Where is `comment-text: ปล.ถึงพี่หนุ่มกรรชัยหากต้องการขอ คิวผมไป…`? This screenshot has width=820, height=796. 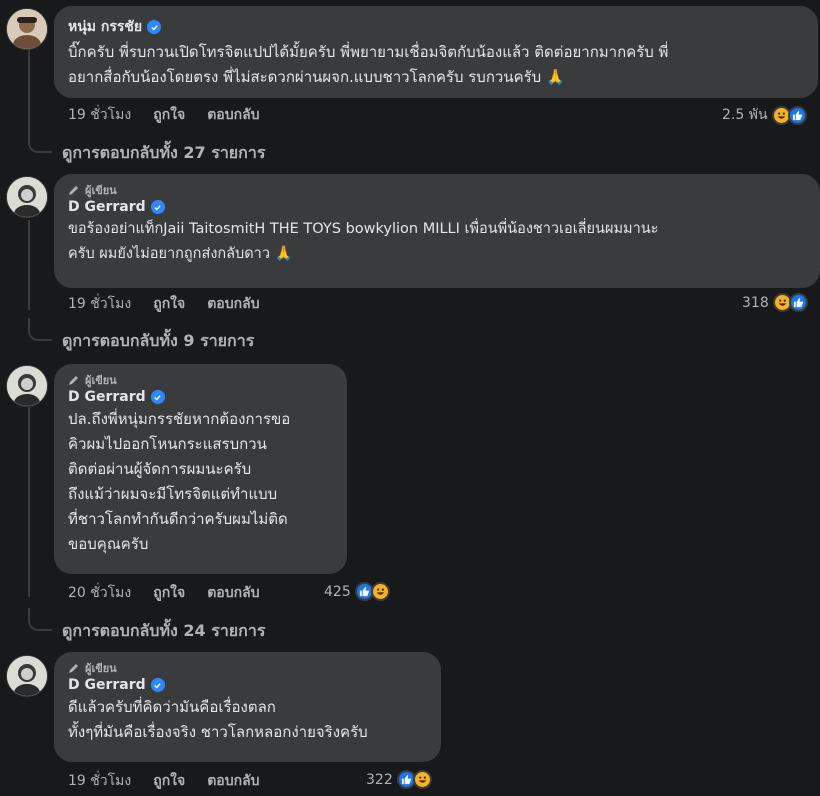 comment-text: ปล.ถึงพี่หนุ่มกรรชัยหากต้องการขอ คิวผมไป… is located at coordinates (179, 481).